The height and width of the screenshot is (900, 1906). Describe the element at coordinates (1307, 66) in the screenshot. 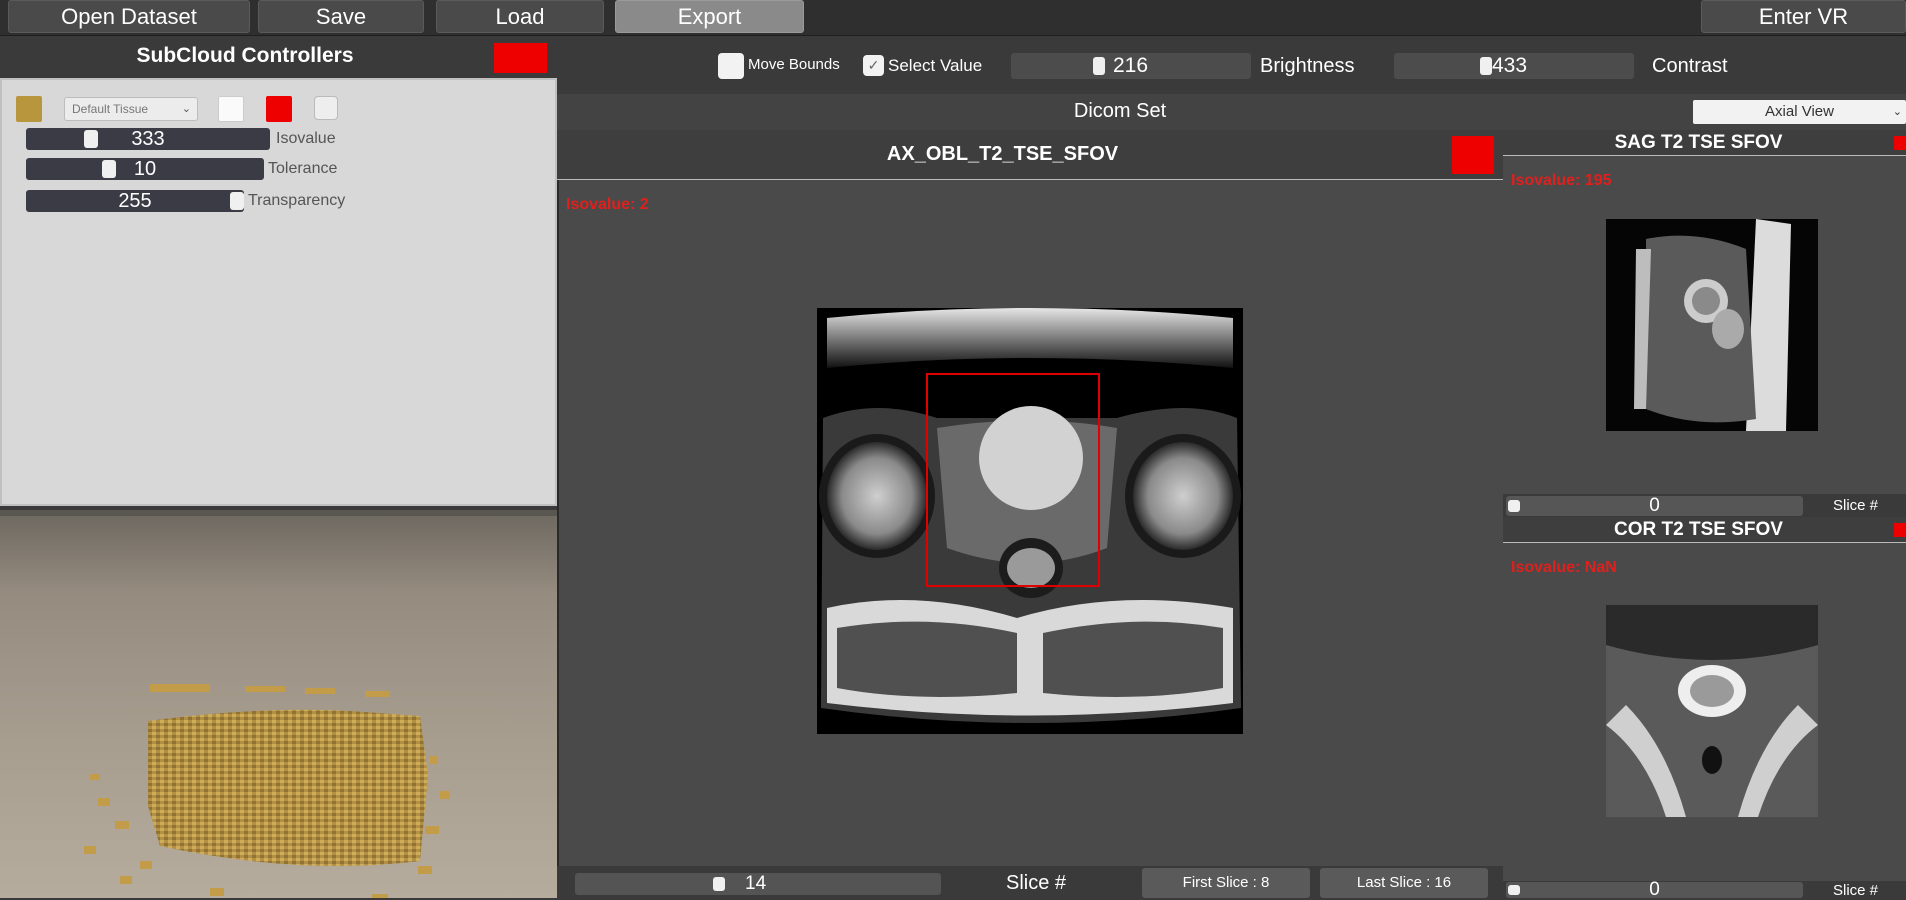

I see `brightness-label: Brightness` at that location.